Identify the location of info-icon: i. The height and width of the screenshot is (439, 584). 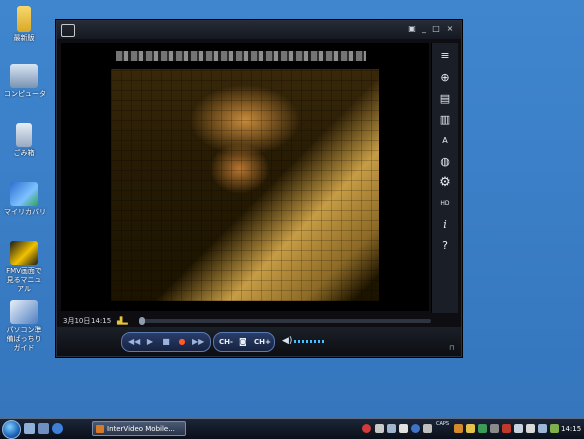
(445, 225).